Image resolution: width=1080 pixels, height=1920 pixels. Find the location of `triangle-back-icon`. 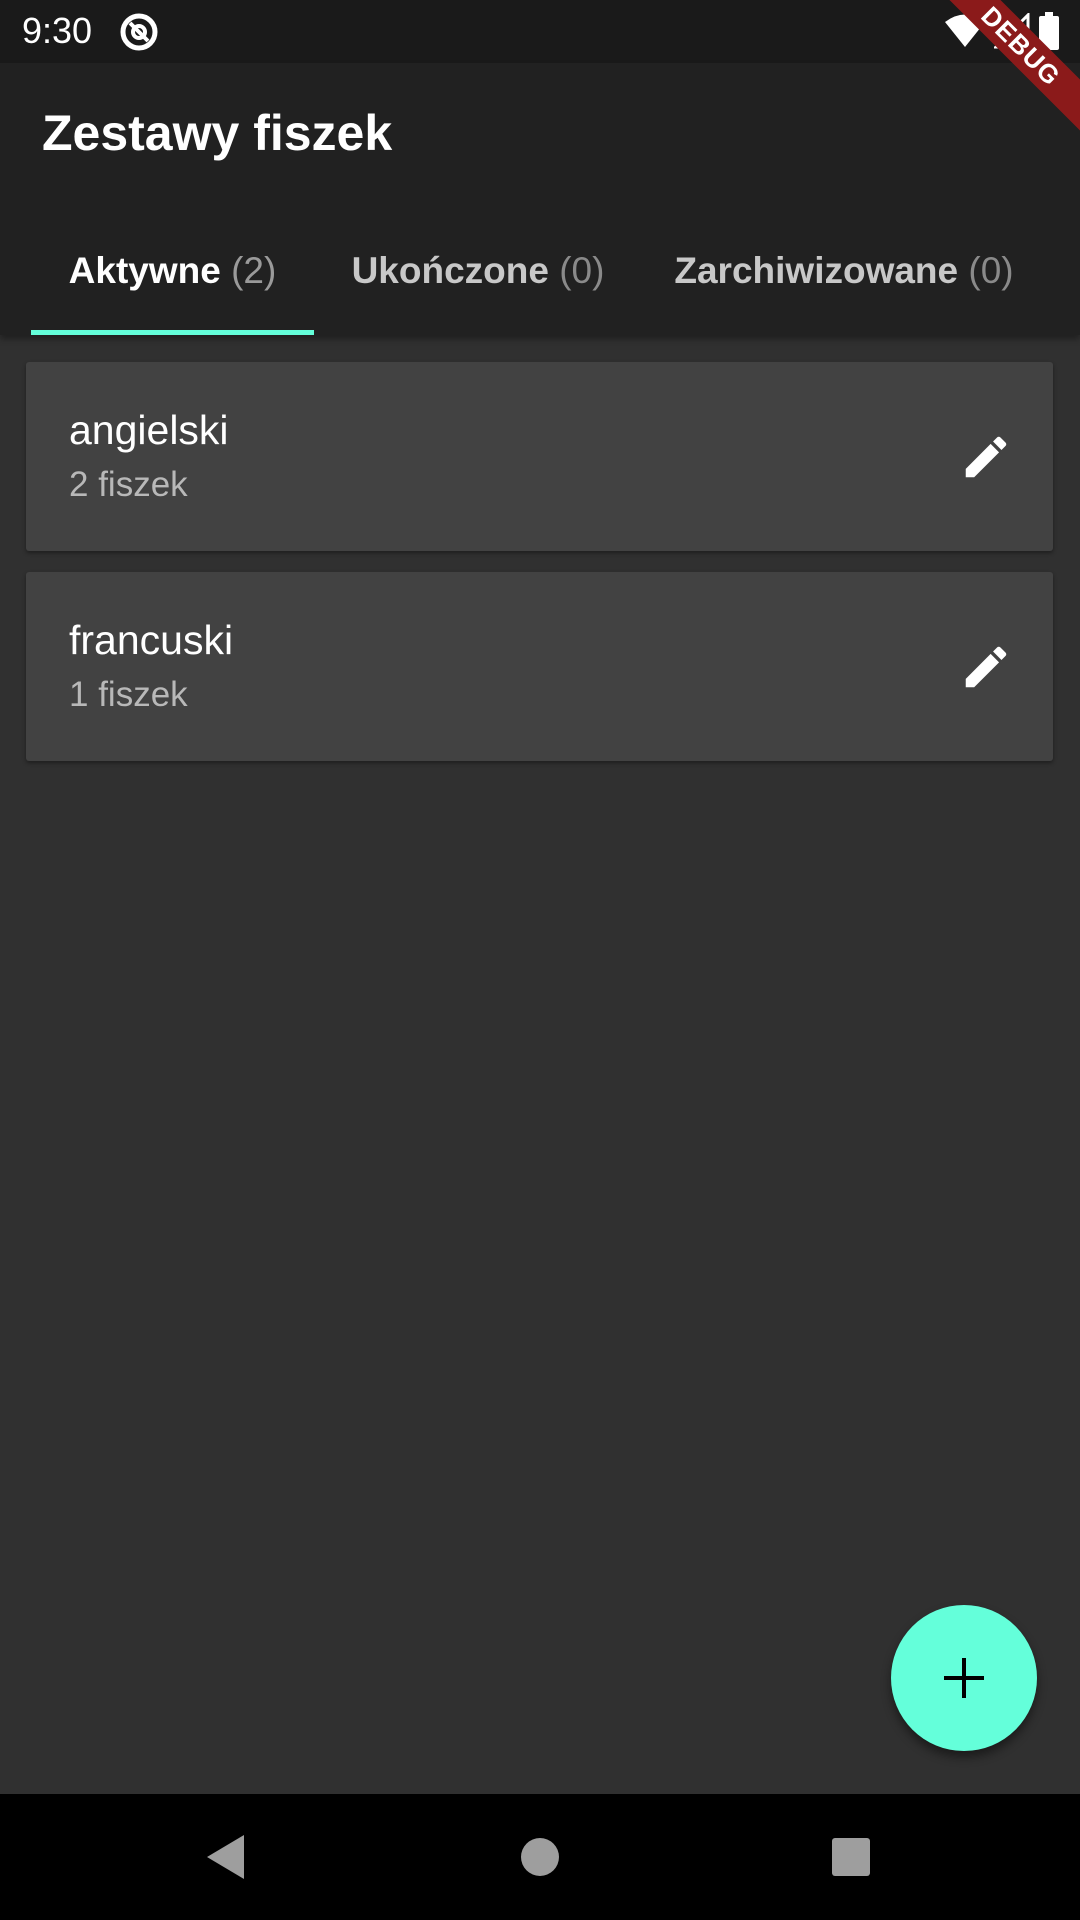

triangle-back-icon is located at coordinates (225, 1857).